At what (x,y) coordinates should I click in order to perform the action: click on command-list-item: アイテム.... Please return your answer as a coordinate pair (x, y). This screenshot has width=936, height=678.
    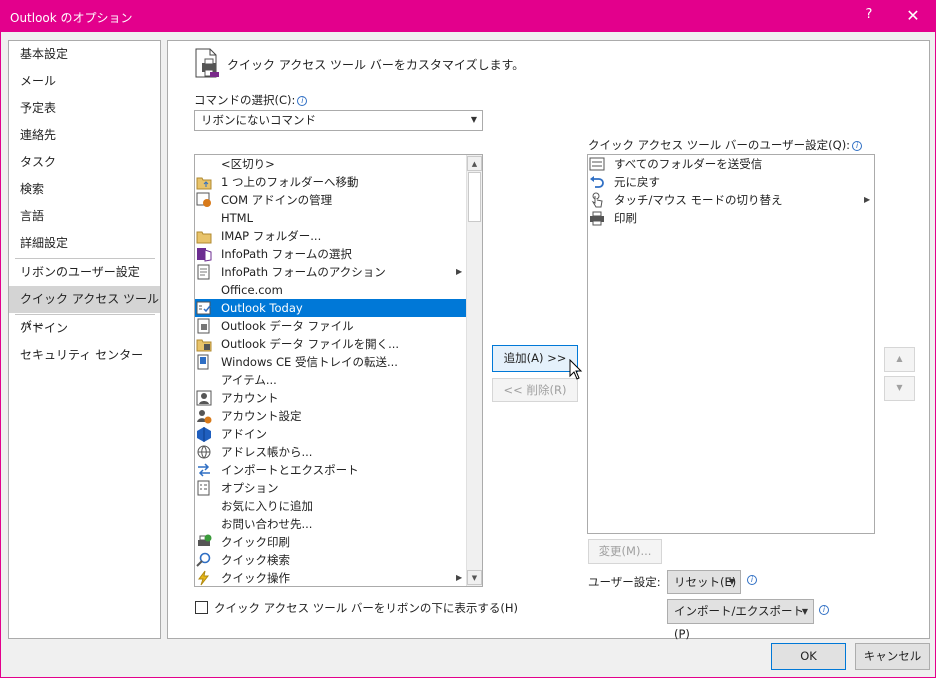
    Looking at the image, I should click on (330, 380).